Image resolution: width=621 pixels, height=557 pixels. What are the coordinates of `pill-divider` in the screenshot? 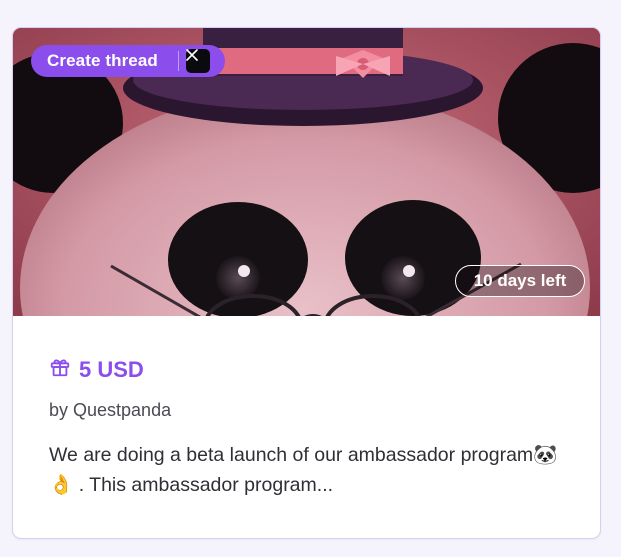 It's located at (178, 61).